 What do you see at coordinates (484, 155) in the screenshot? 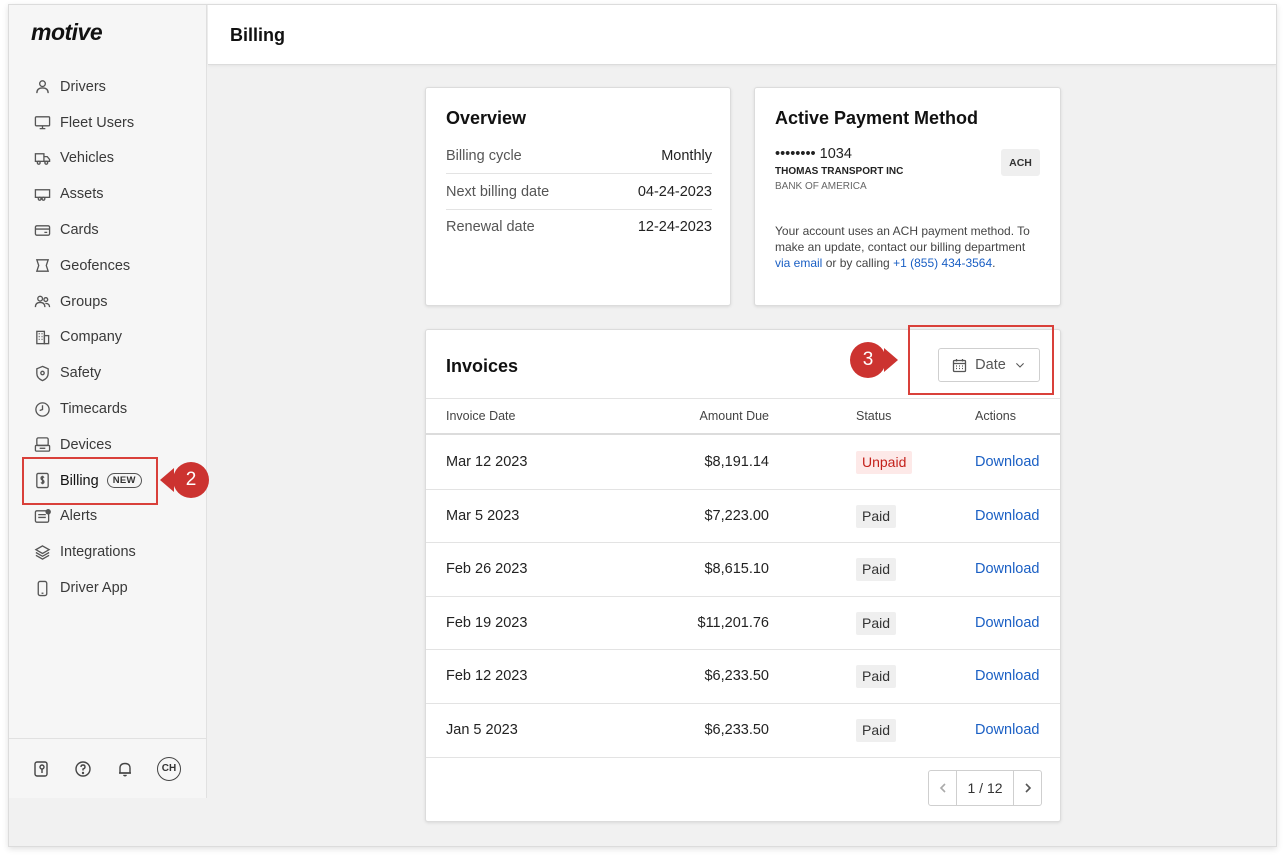
I see `overview-label: Billing cycle` at bounding box center [484, 155].